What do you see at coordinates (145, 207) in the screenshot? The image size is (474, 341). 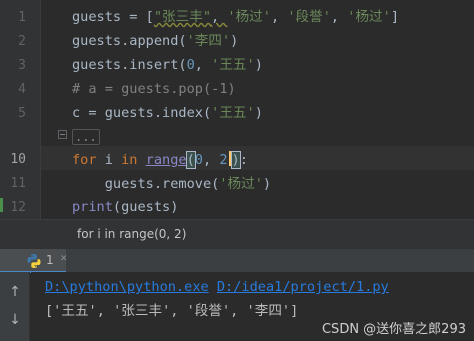 I see `code-text: (guests)` at bounding box center [145, 207].